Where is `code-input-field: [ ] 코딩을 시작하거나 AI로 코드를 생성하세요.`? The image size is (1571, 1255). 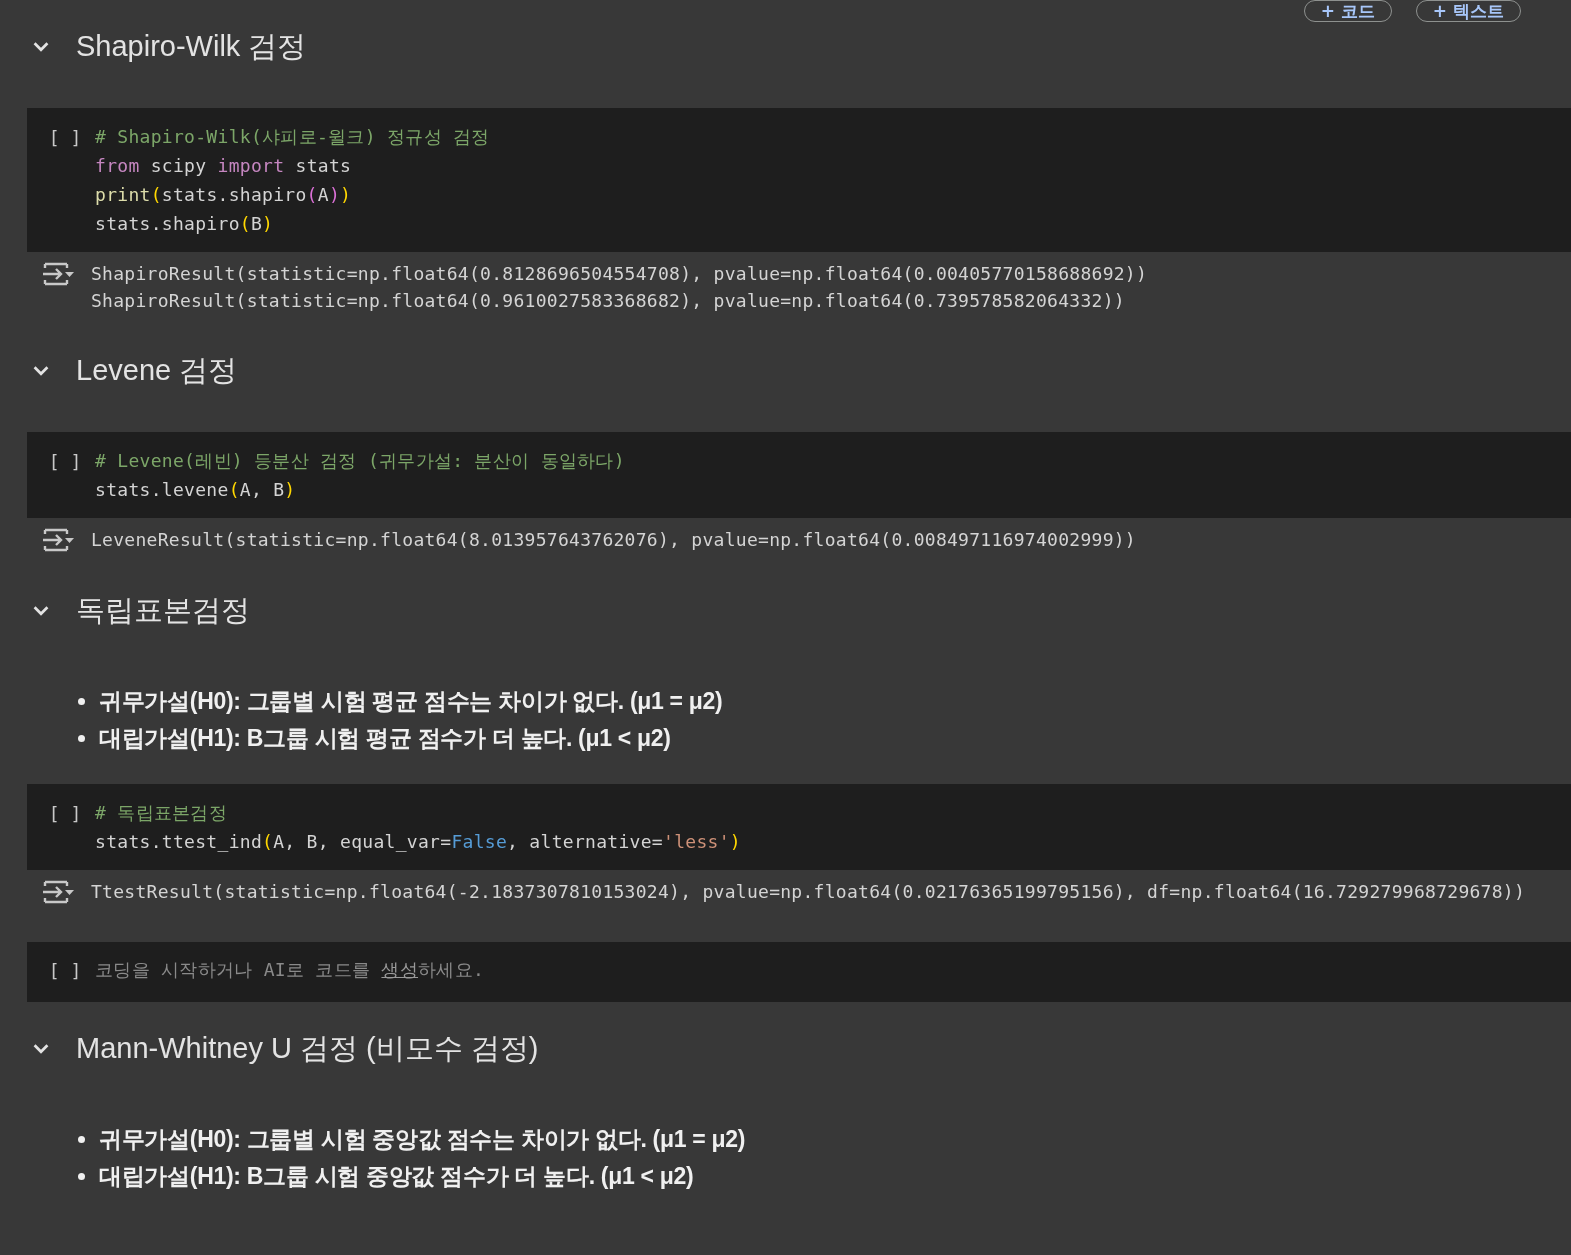
code-input-field: [ ] 코딩을 시작하거나 AI로 코드를 생성하세요. is located at coordinates (799, 972).